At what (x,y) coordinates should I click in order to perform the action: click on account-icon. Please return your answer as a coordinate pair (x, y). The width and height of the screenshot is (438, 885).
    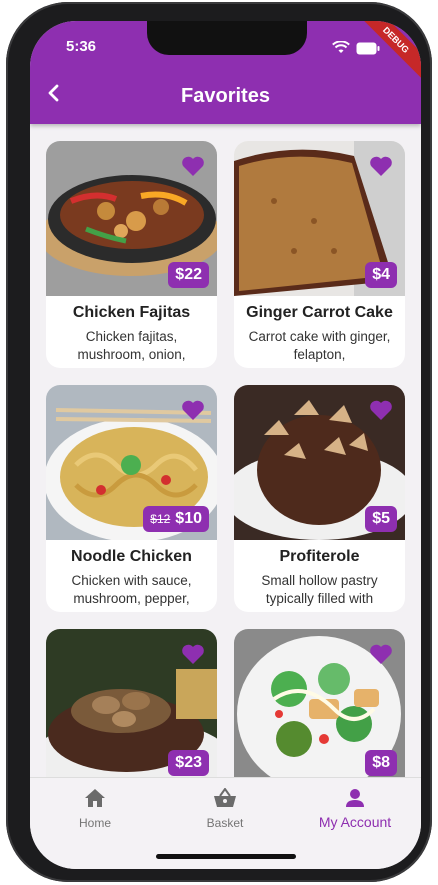
    Looking at the image, I should click on (355, 798).